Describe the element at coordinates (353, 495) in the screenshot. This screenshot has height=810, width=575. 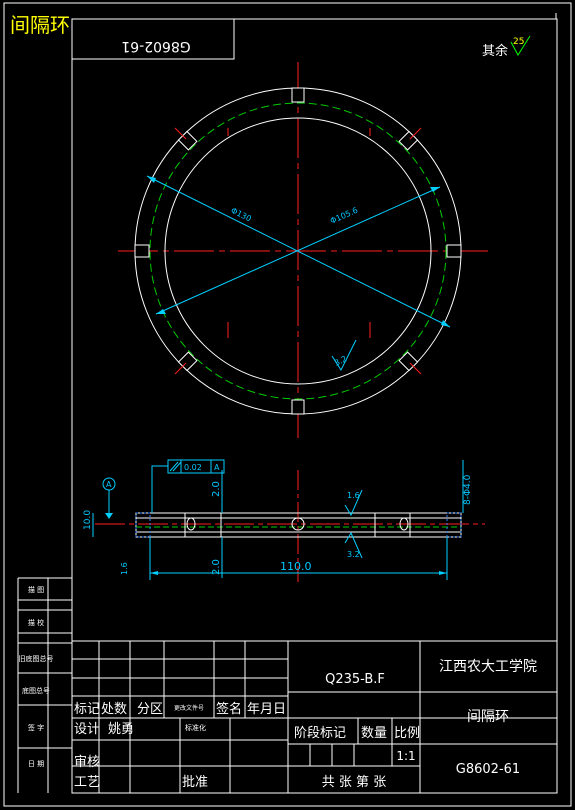
I see `rough-top: 1.6` at that location.